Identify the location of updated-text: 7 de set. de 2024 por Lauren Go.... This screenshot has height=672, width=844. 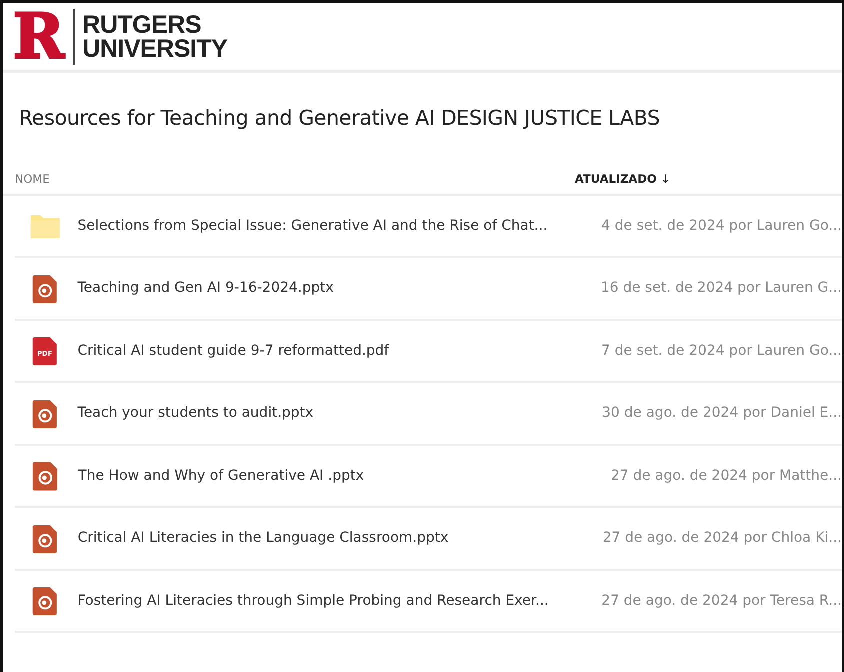
(722, 351).